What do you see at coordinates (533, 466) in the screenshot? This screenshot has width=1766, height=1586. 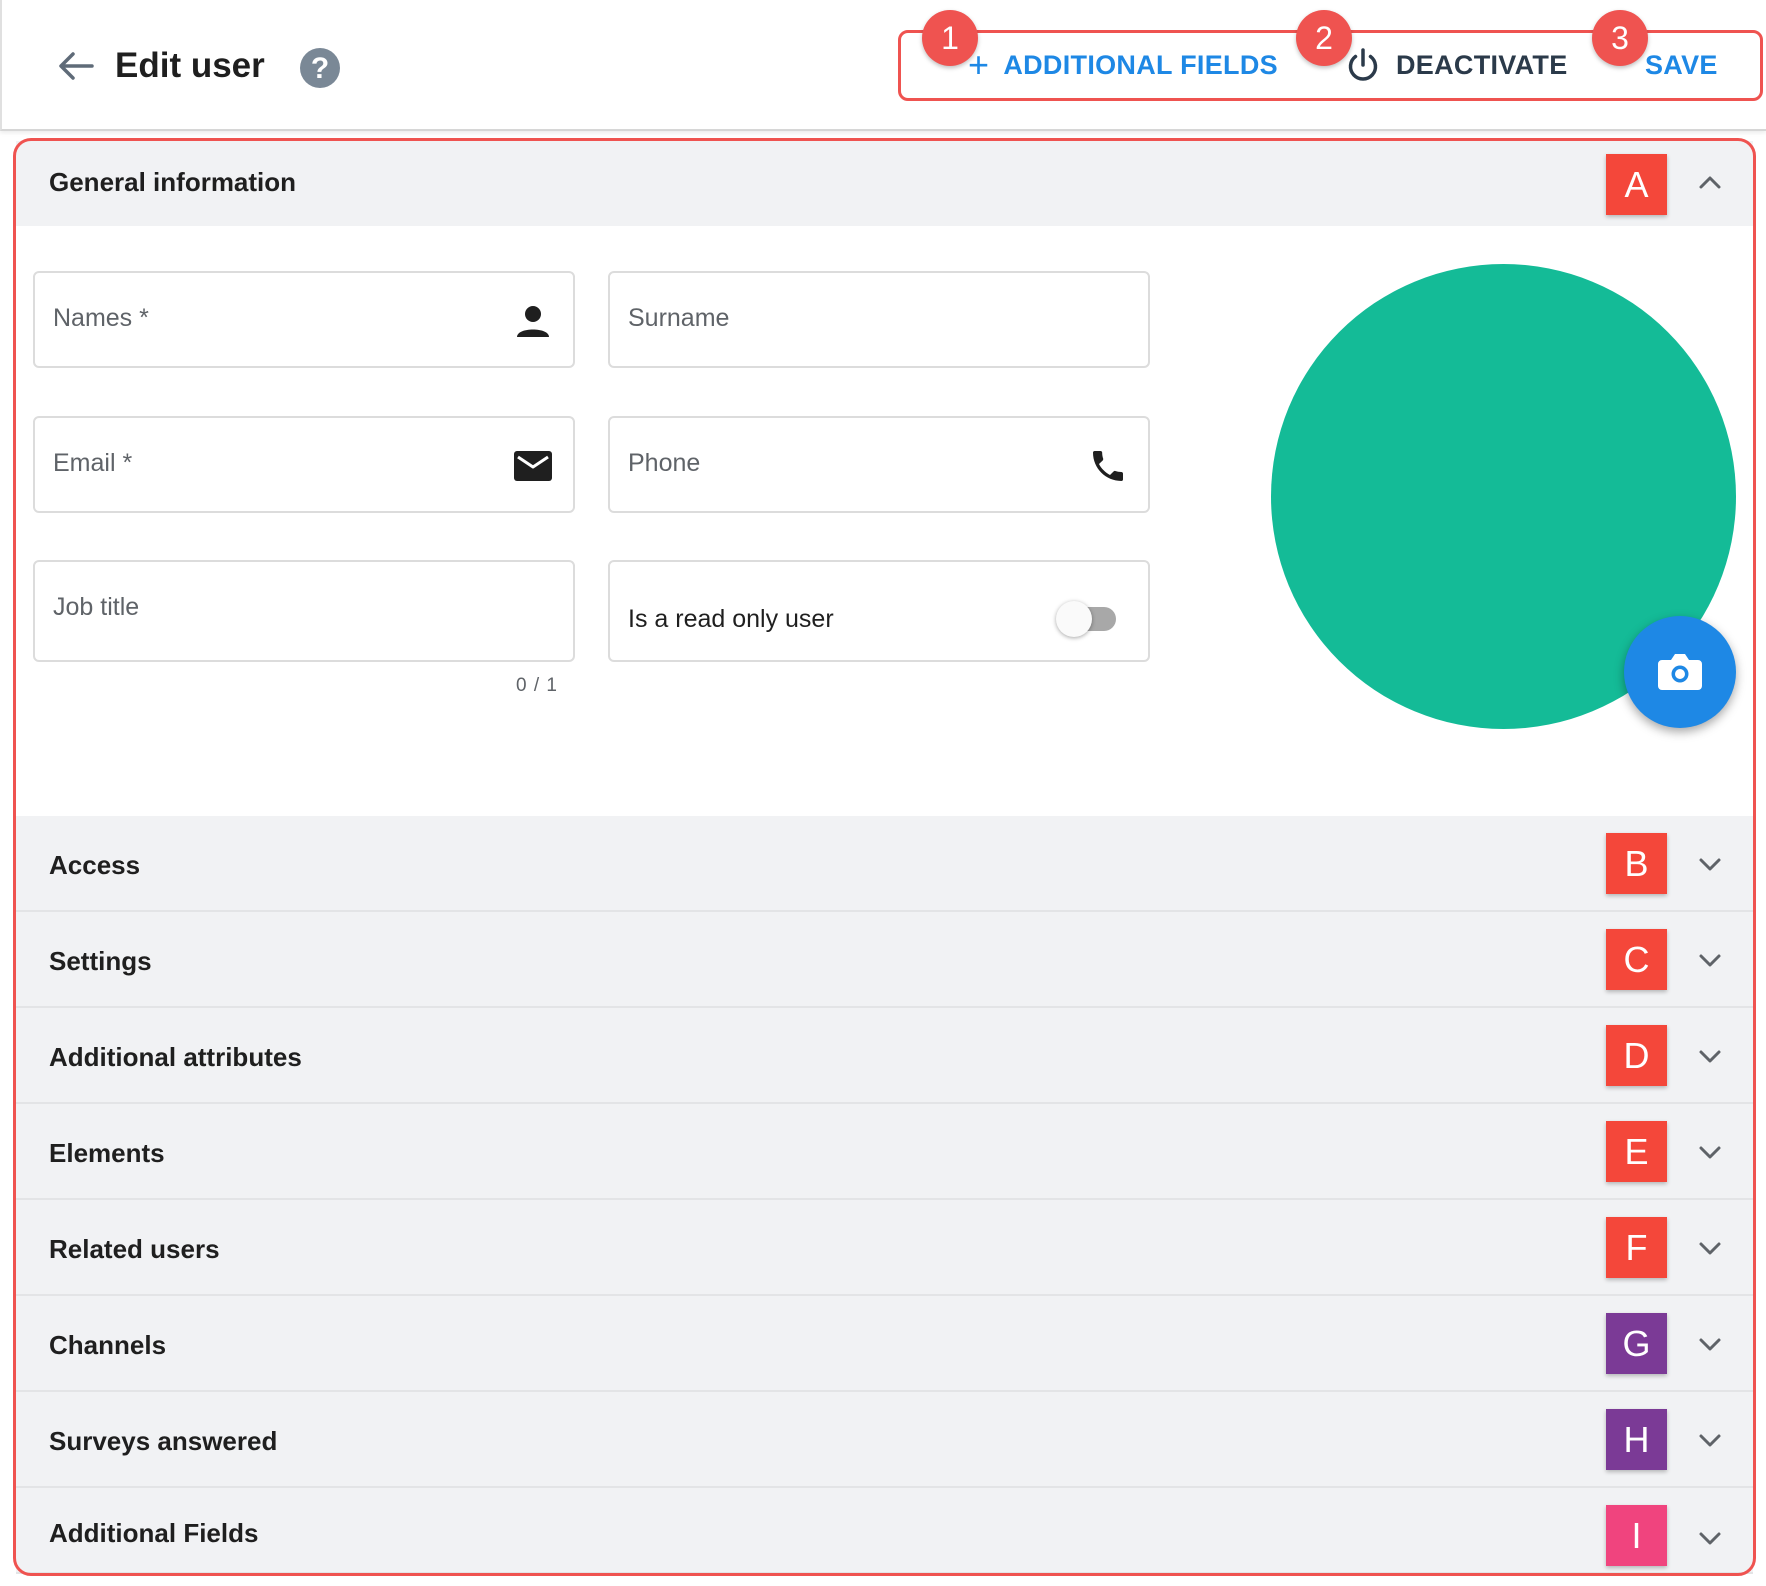 I see `envelope-icon` at bounding box center [533, 466].